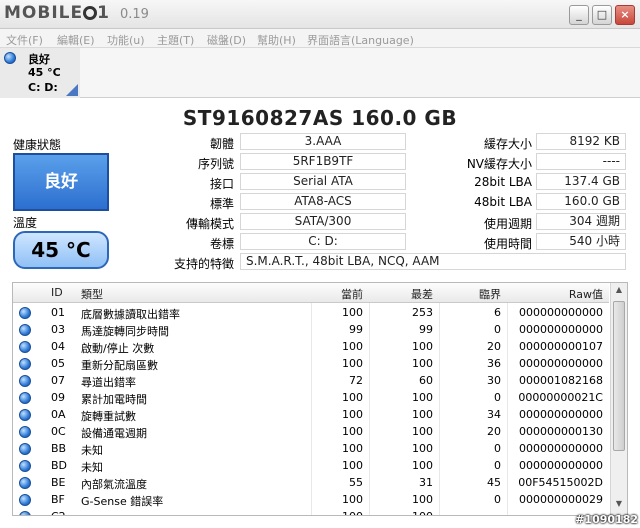 The image size is (640, 528). Describe the element at coordinates (92, 467) in the screenshot. I see `row-type: 未知` at that location.